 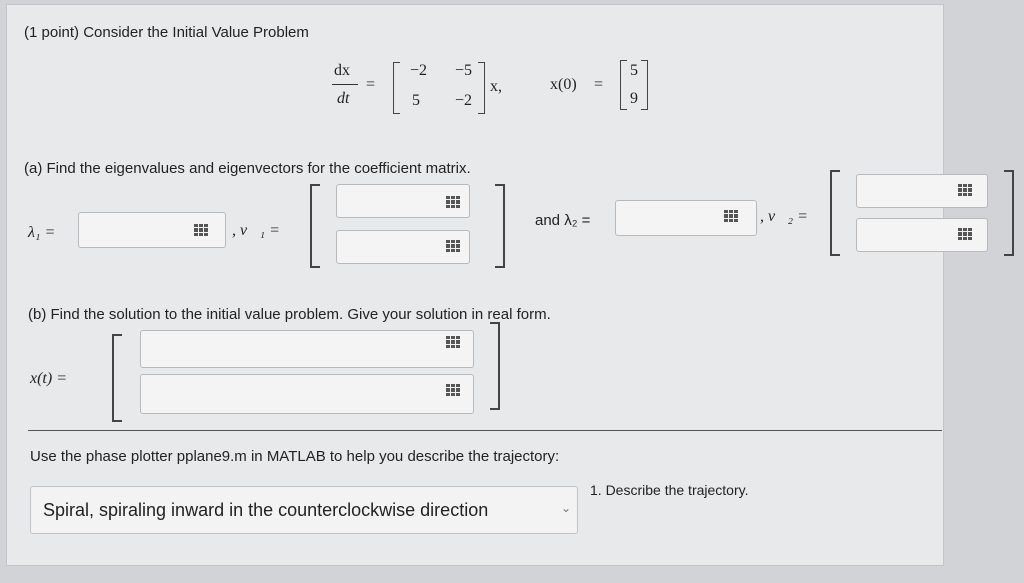 I want to click on matrix-a11: −2, so click(x=419, y=70).